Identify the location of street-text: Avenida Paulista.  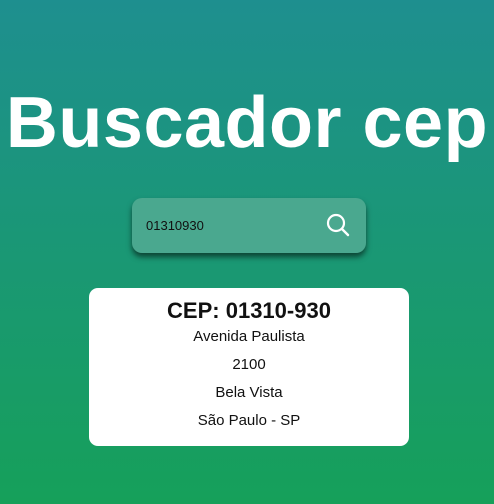
(249, 336).